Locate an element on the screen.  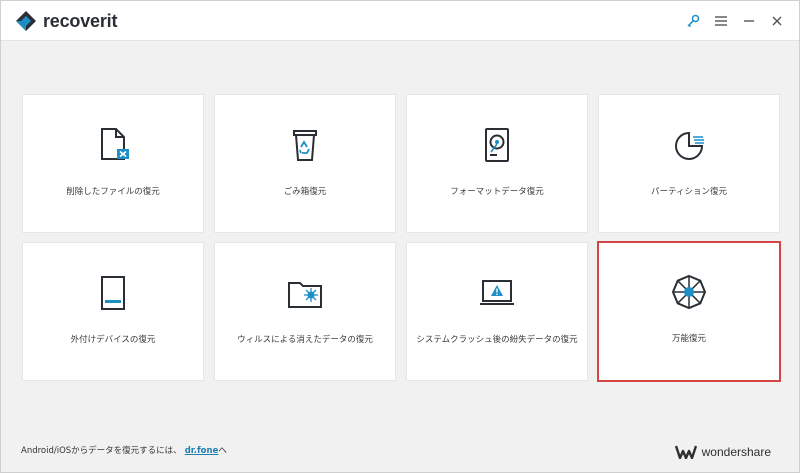
close-button is located at coordinates (777, 21).